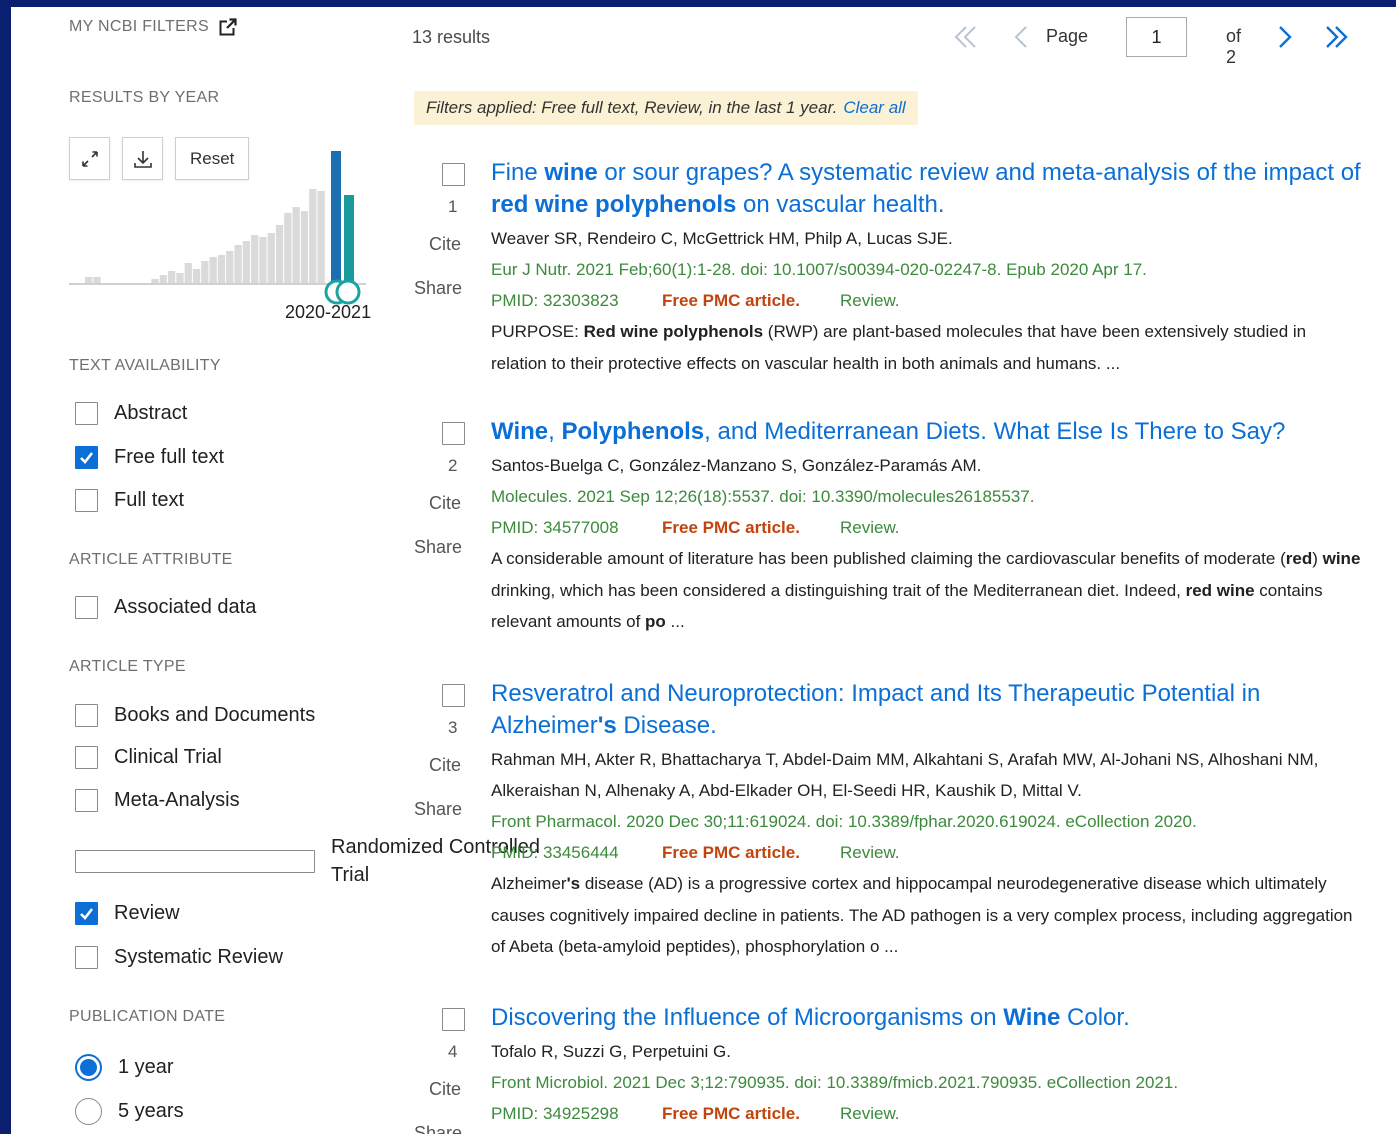  Describe the element at coordinates (86, 413) in the screenshot. I see `checkbox-abstract` at that location.